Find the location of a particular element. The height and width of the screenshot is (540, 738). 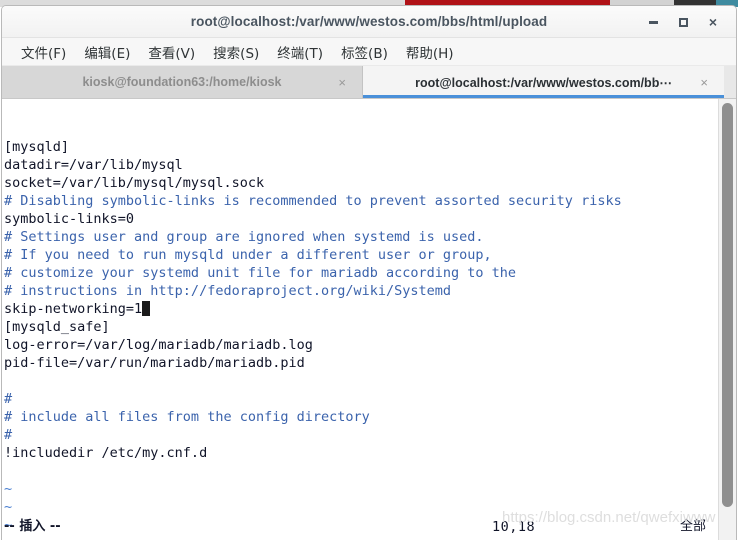

terminal-tab-1: root@localhost:/var/www/westos.com/bb⋯ × is located at coordinates (543, 82).